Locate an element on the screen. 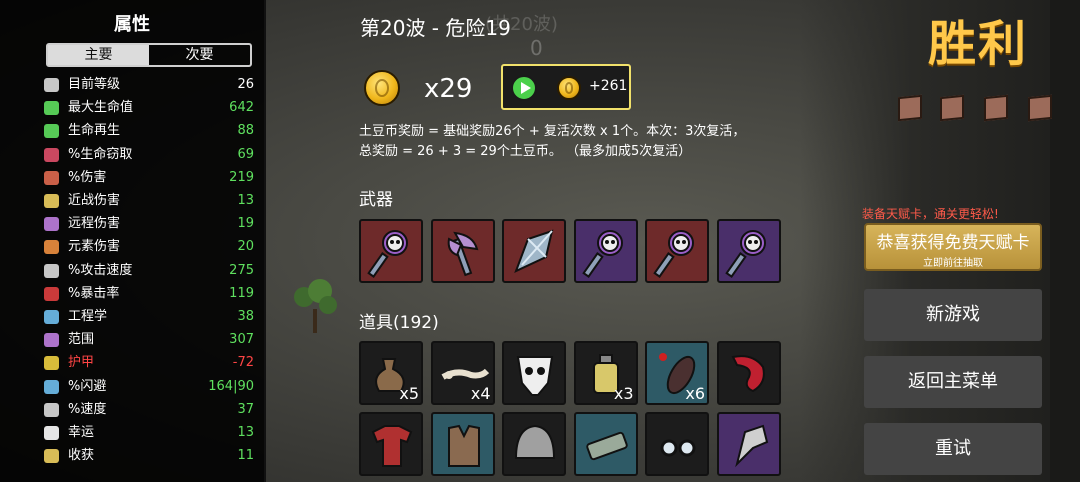  crystal-icon is located at coordinates (534, 251).